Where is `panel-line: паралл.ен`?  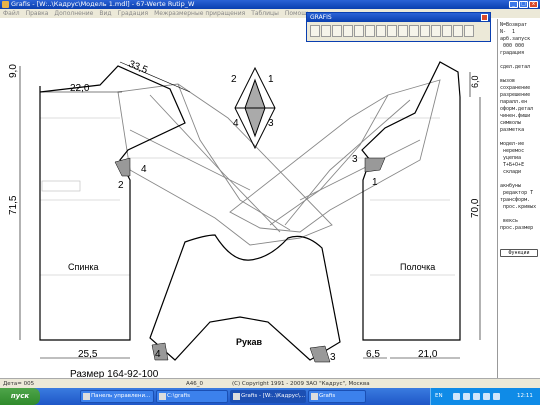 panel-line: паралл.ен is located at coordinates (513, 102).